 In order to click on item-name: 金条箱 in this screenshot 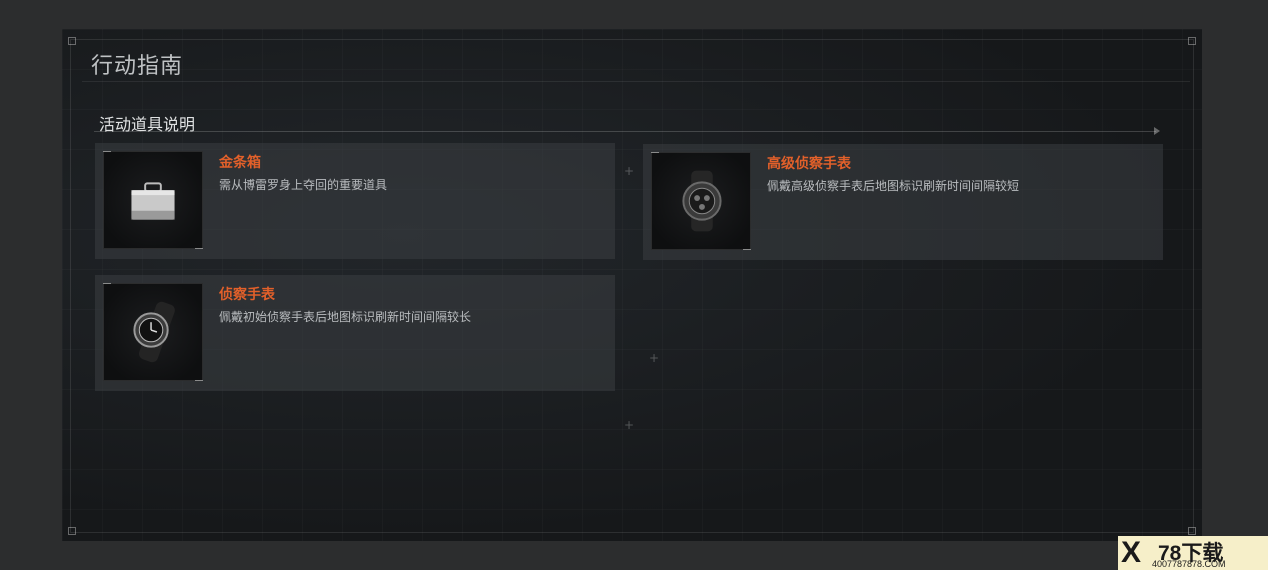, I will do `click(240, 163)`.